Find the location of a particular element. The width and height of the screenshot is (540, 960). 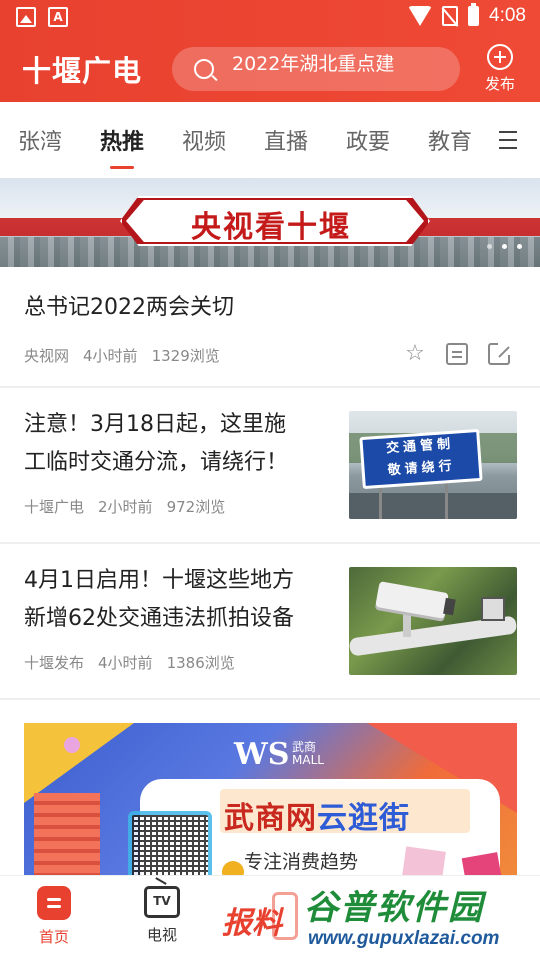

road-sign: 交通管制 敬请绕行 is located at coordinates (421, 459).